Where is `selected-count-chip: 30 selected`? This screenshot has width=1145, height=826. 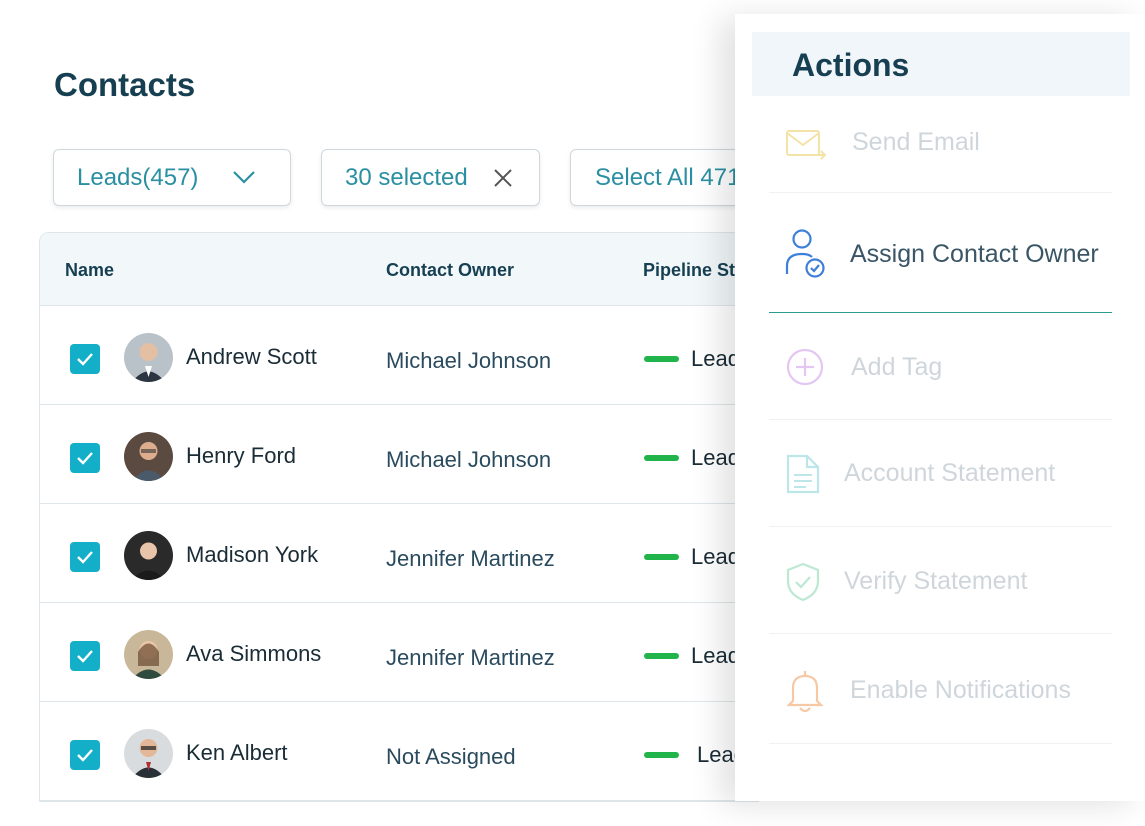
selected-count-chip: 30 selected is located at coordinates (430, 177).